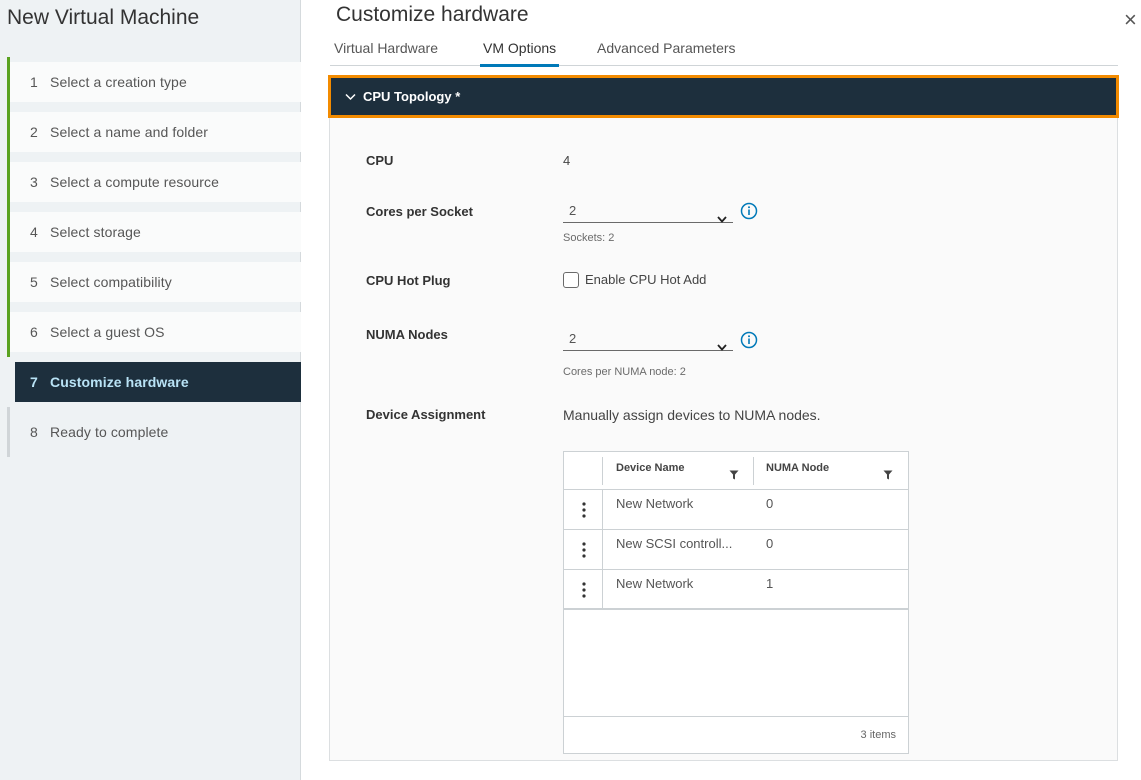 Image resolution: width=1141 pixels, height=780 pixels. What do you see at coordinates (118, 82) in the screenshot?
I see `step-label: Select a creation type` at bounding box center [118, 82].